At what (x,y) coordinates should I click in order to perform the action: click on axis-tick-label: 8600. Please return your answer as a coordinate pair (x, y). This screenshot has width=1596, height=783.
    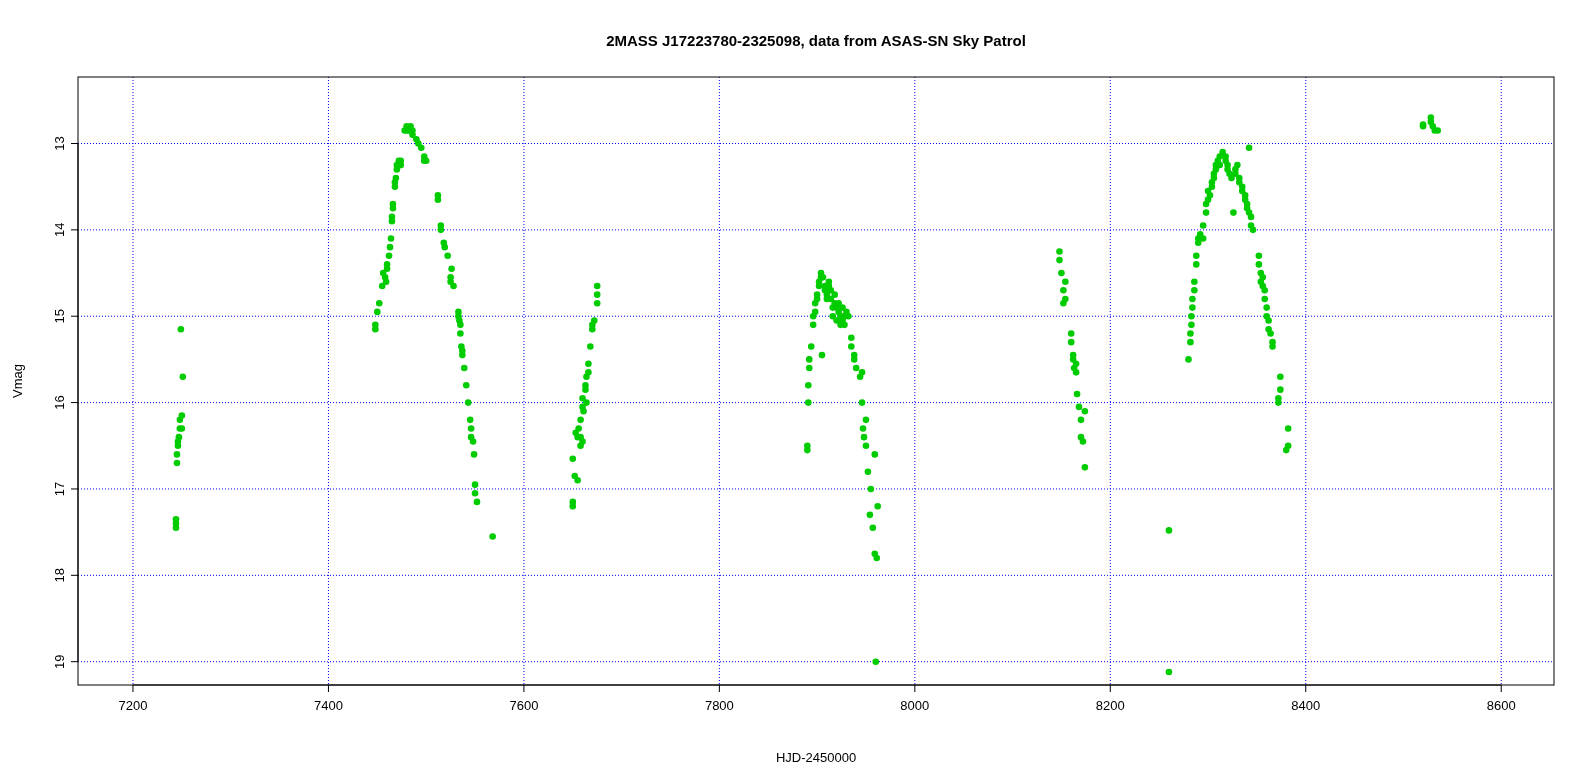
    Looking at the image, I should click on (1501, 705).